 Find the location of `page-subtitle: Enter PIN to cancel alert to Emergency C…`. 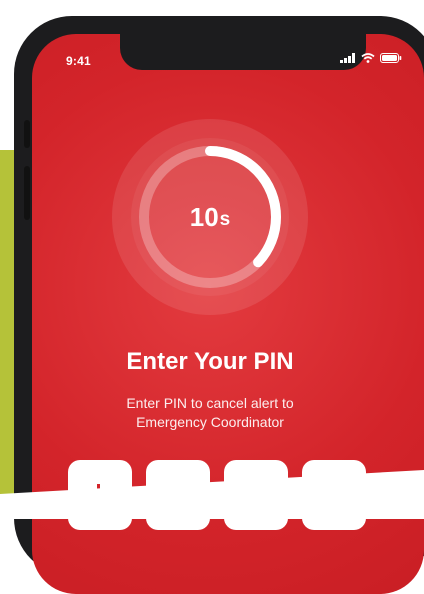

page-subtitle: Enter PIN to cancel alert to Emergency C… is located at coordinates (210, 413).